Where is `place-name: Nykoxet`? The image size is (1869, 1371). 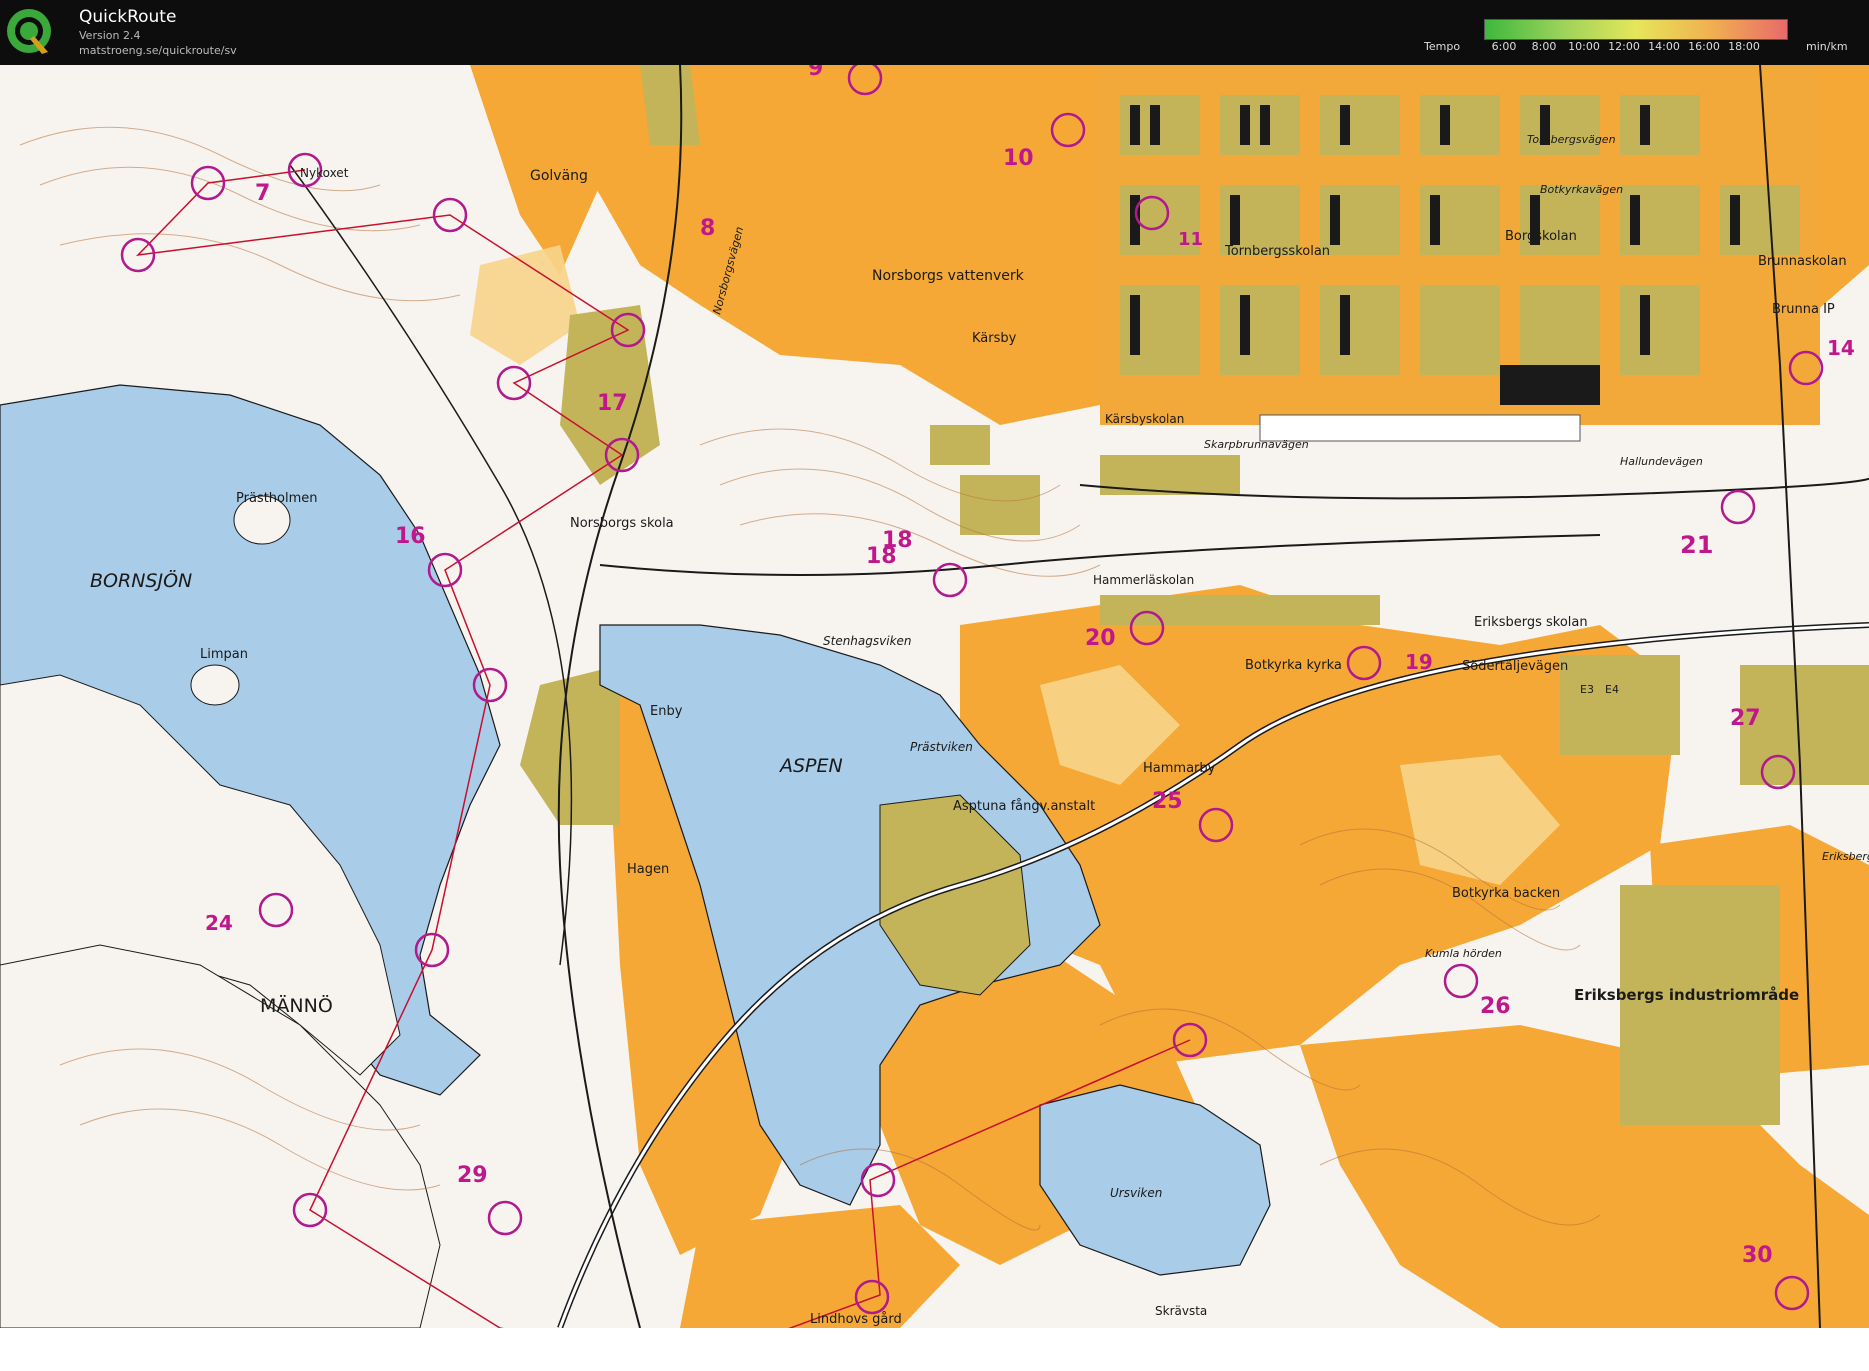
place-name: Nykoxet is located at coordinates (324, 173).